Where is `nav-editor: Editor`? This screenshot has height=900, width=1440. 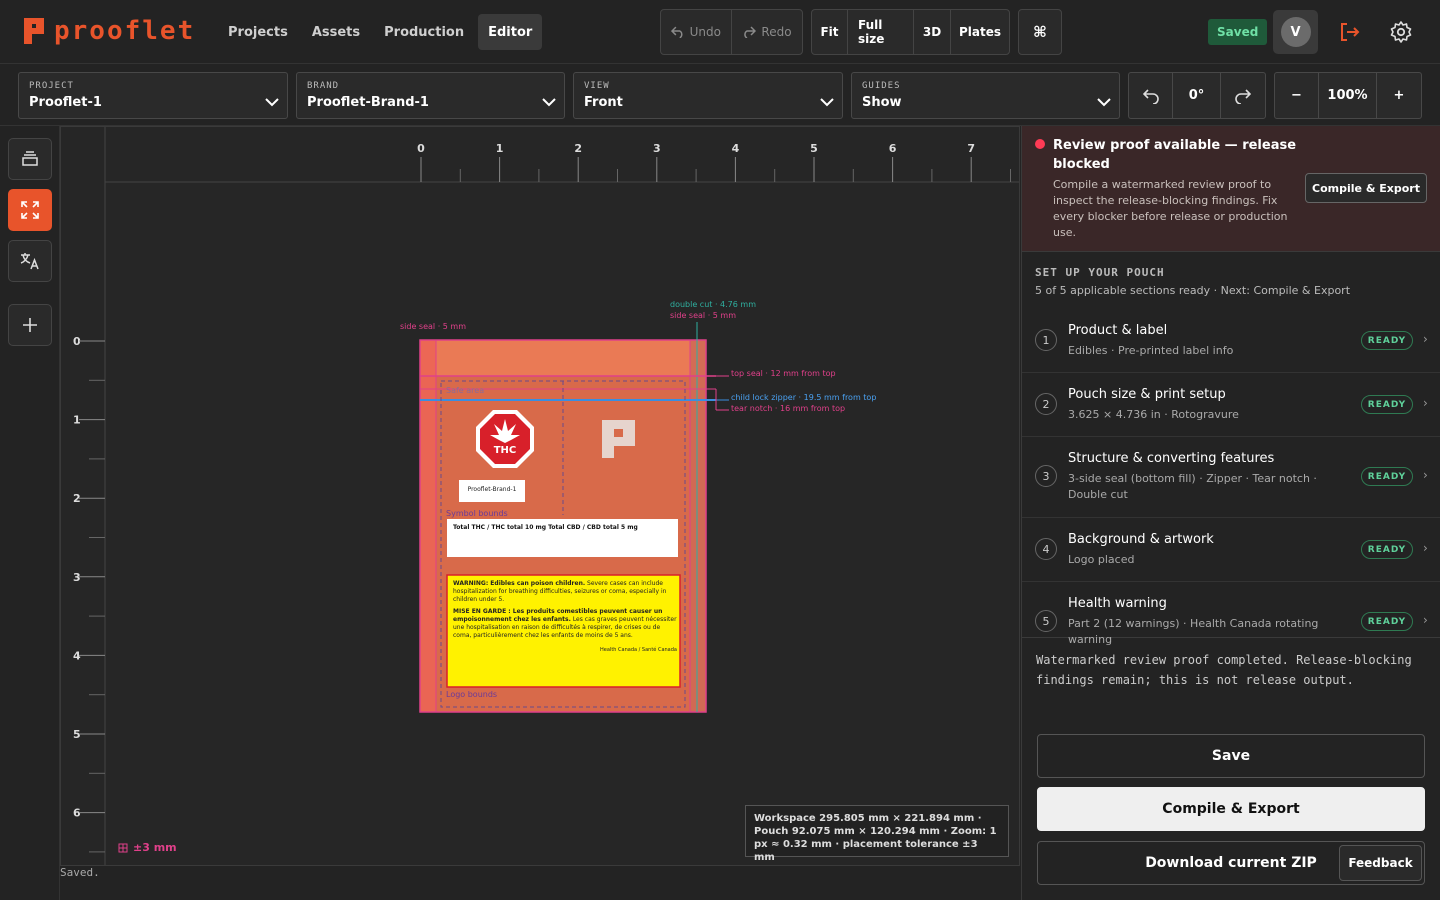 nav-editor: Editor is located at coordinates (510, 32).